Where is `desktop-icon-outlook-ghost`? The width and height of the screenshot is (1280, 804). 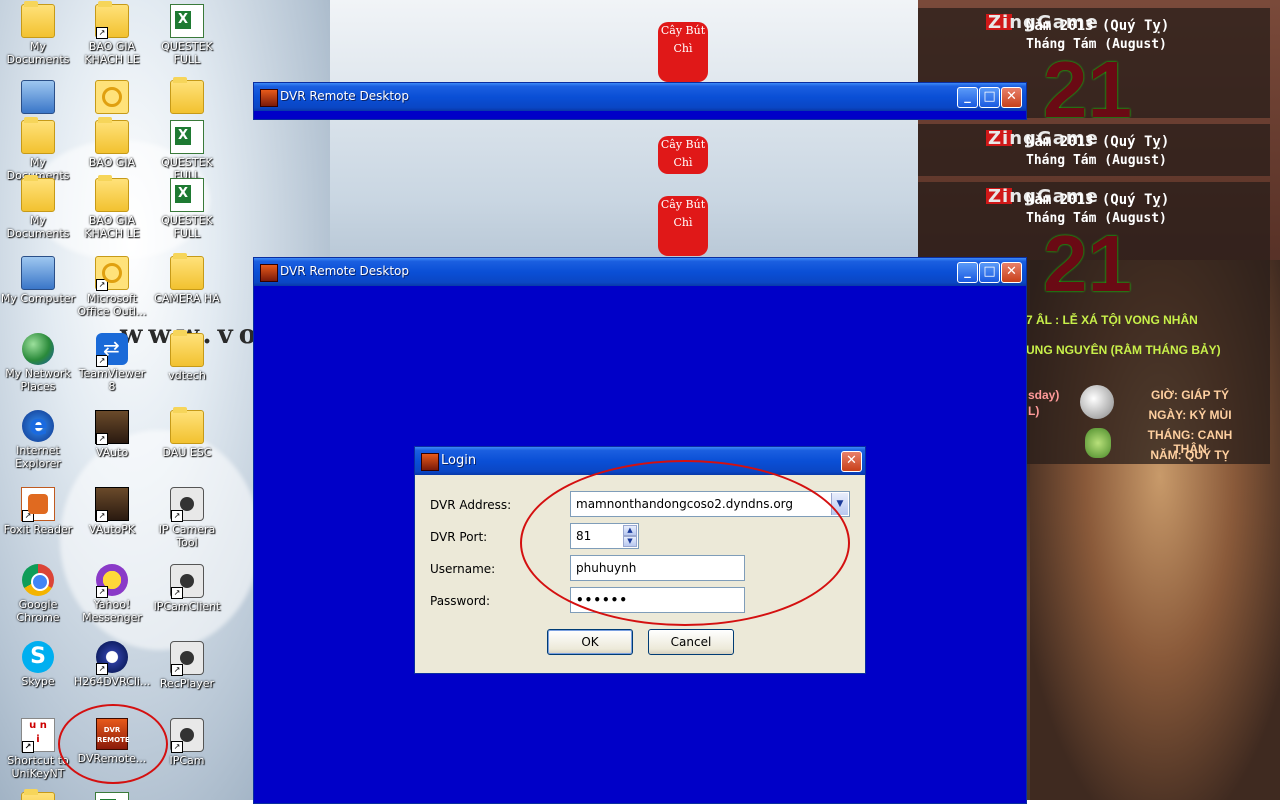
desktop-icon-outlook-ghost is located at coordinates (112, 97).